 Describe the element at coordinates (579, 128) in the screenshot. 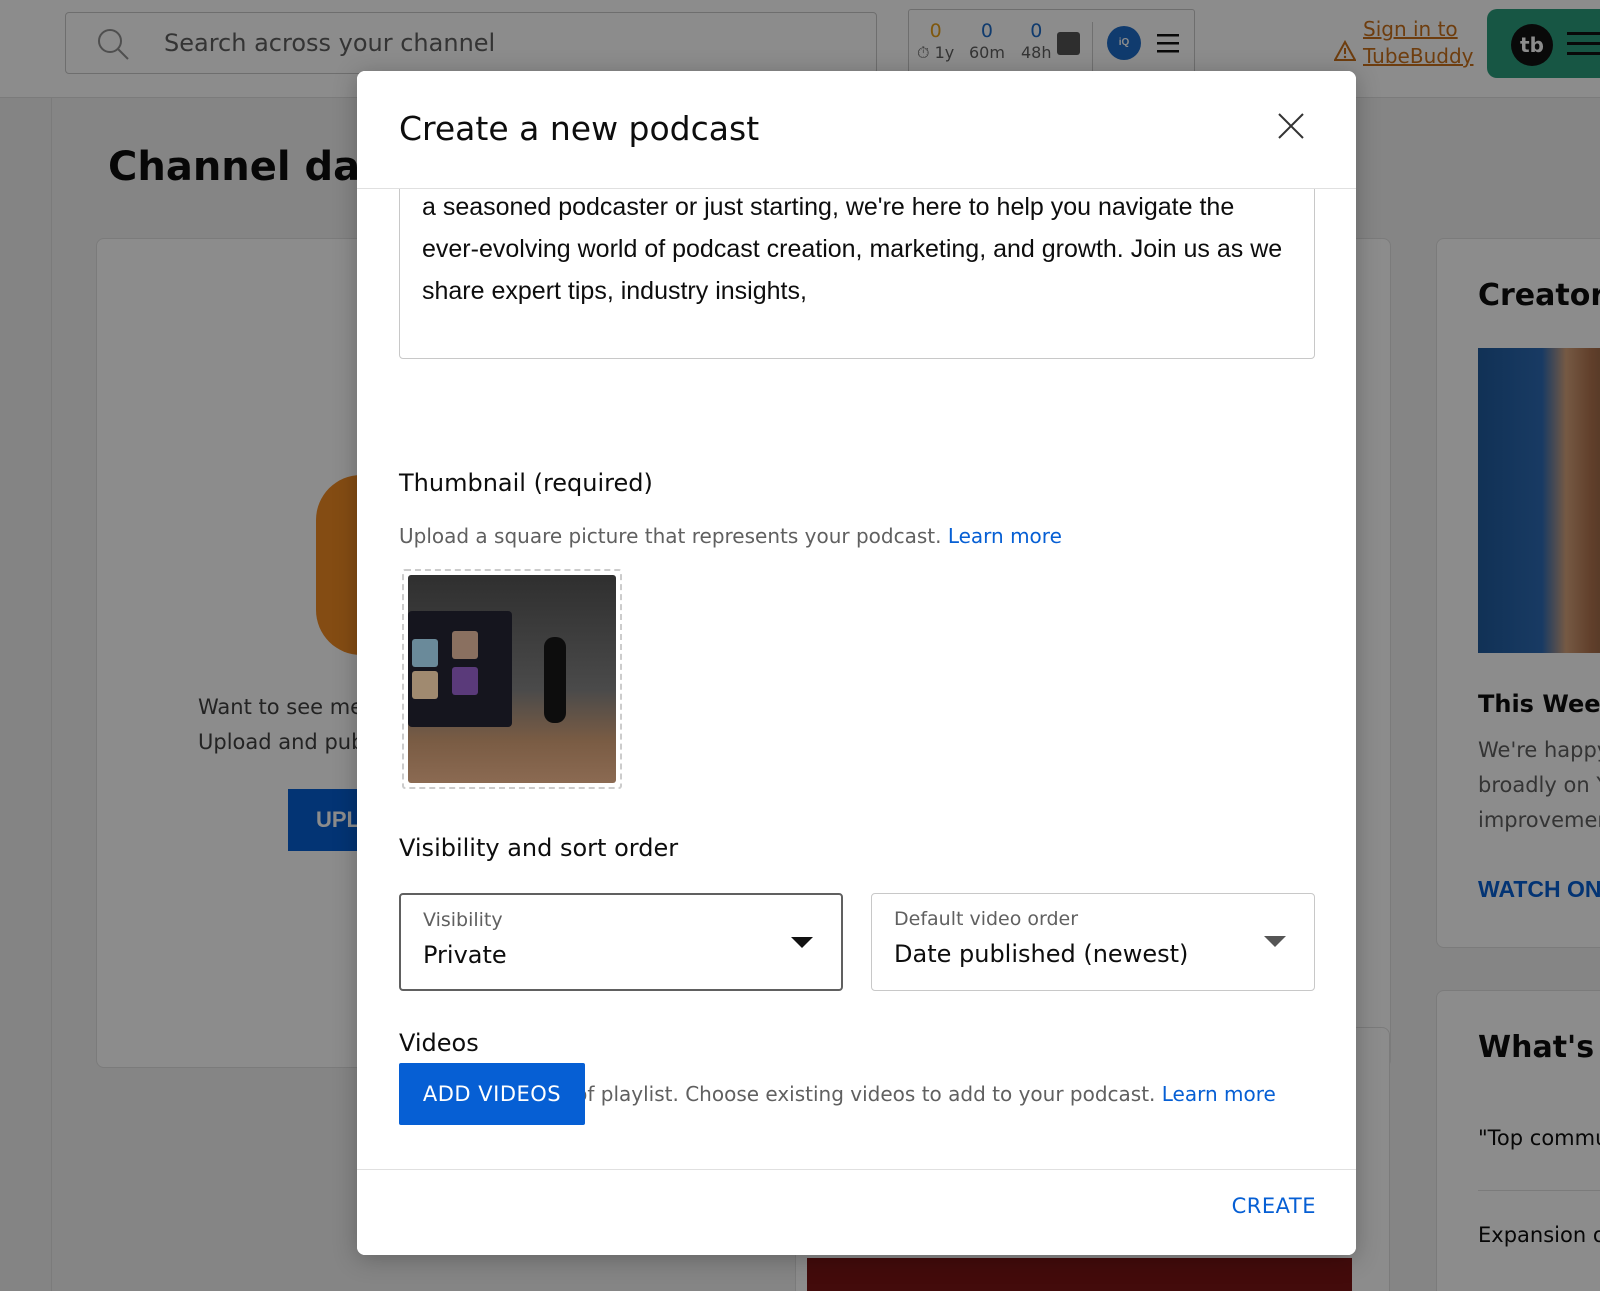

I see `dialog-title: Create a new podcast` at that location.